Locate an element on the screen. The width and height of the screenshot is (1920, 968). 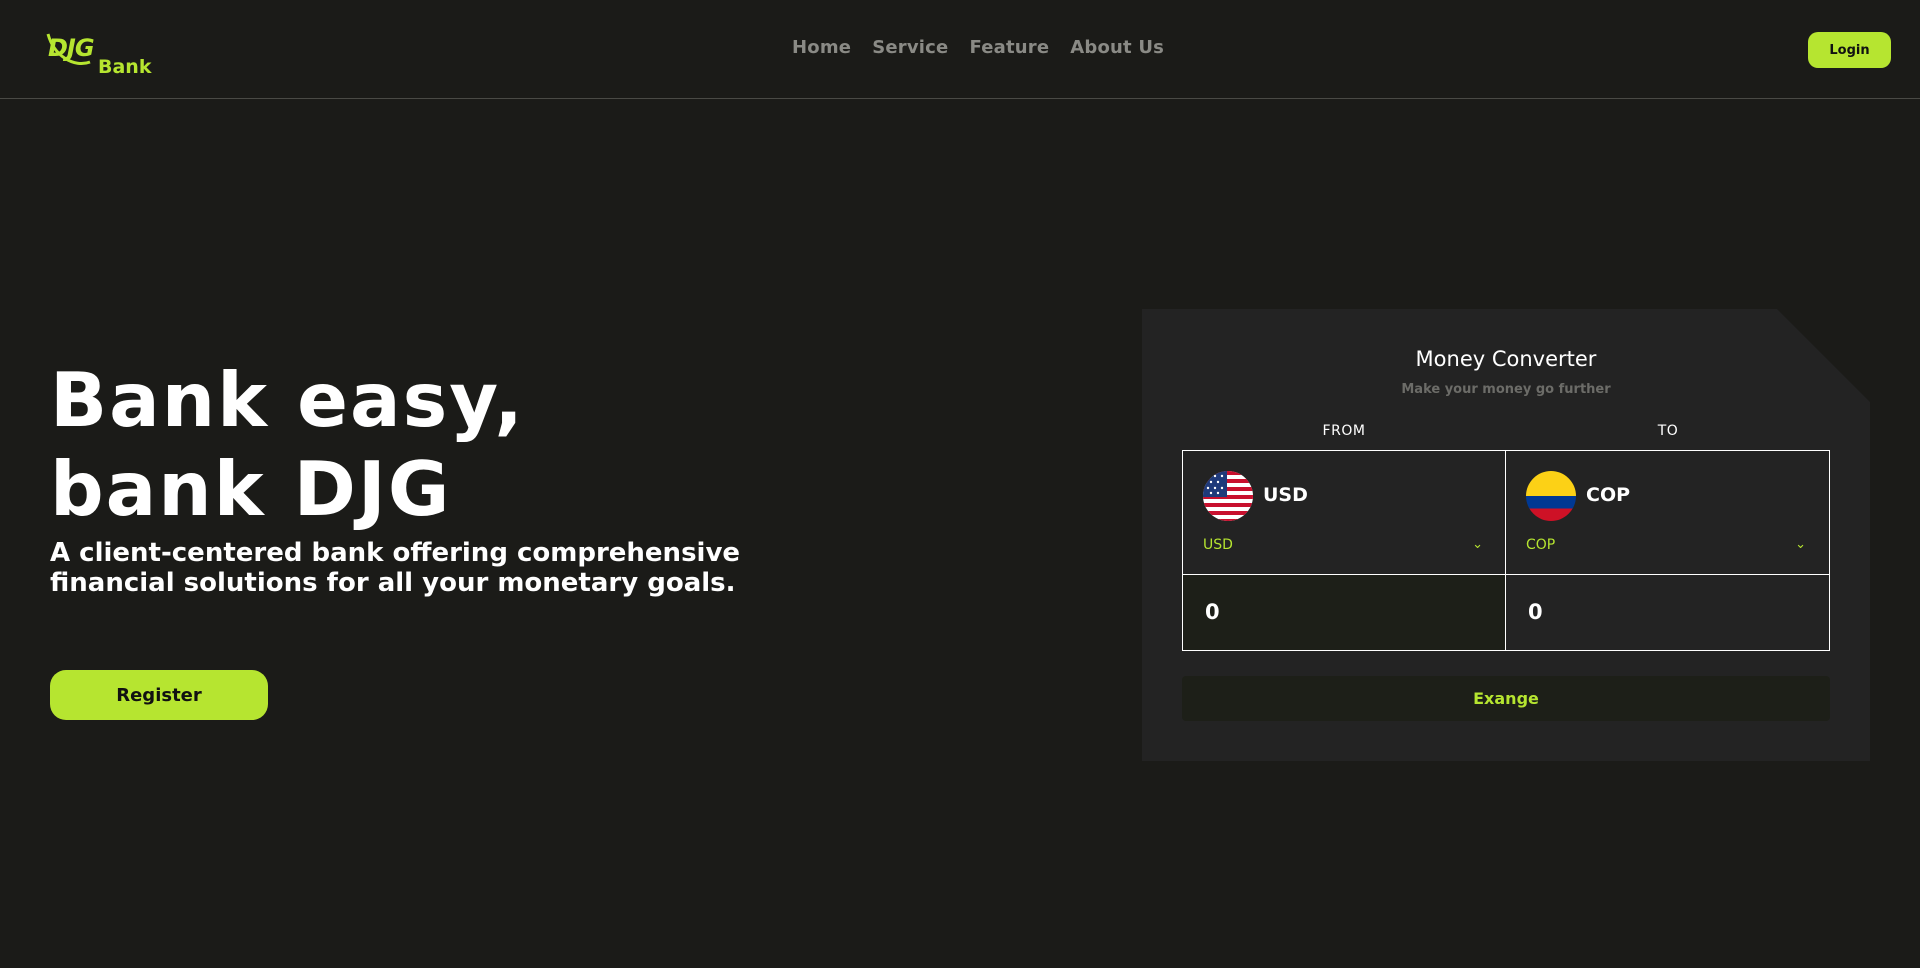
nav-feature: Feature is located at coordinates (1009, 47).